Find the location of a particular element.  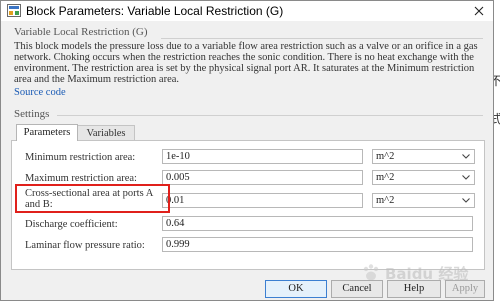

laminar-pressure-ratio-field: 0.999 is located at coordinates (317, 244).